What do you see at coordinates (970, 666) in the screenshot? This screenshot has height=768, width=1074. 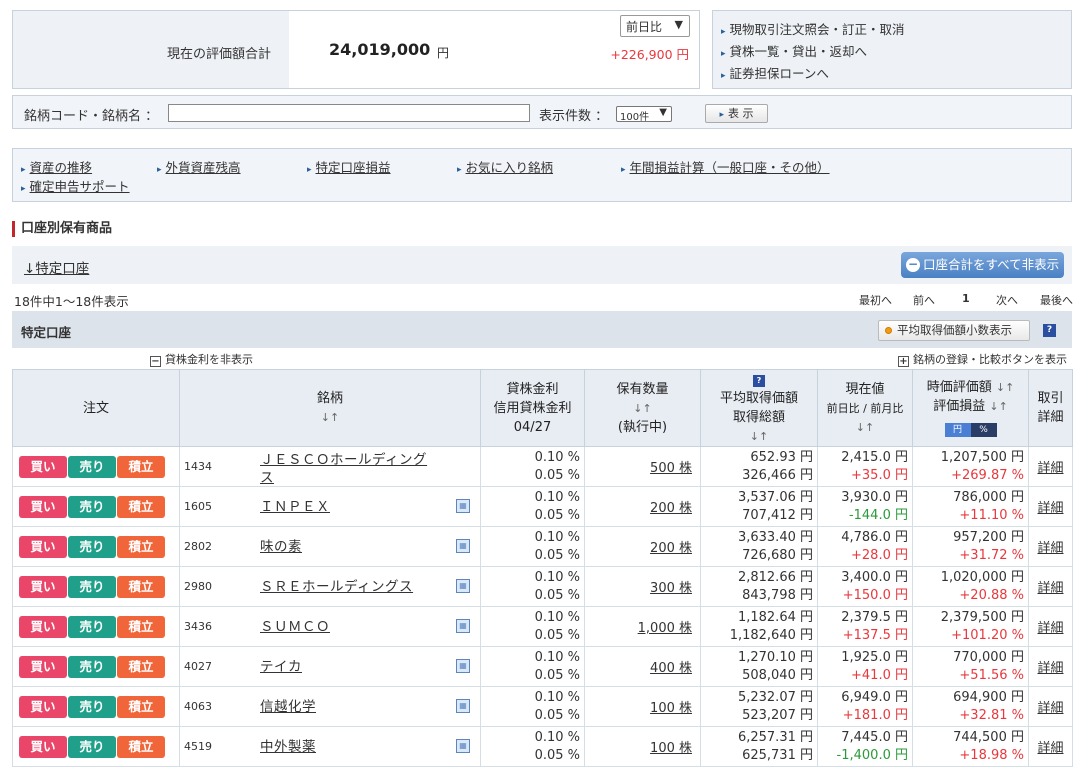 I see `market-value: 770,000 円 +51.56 %` at bounding box center [970, 666].